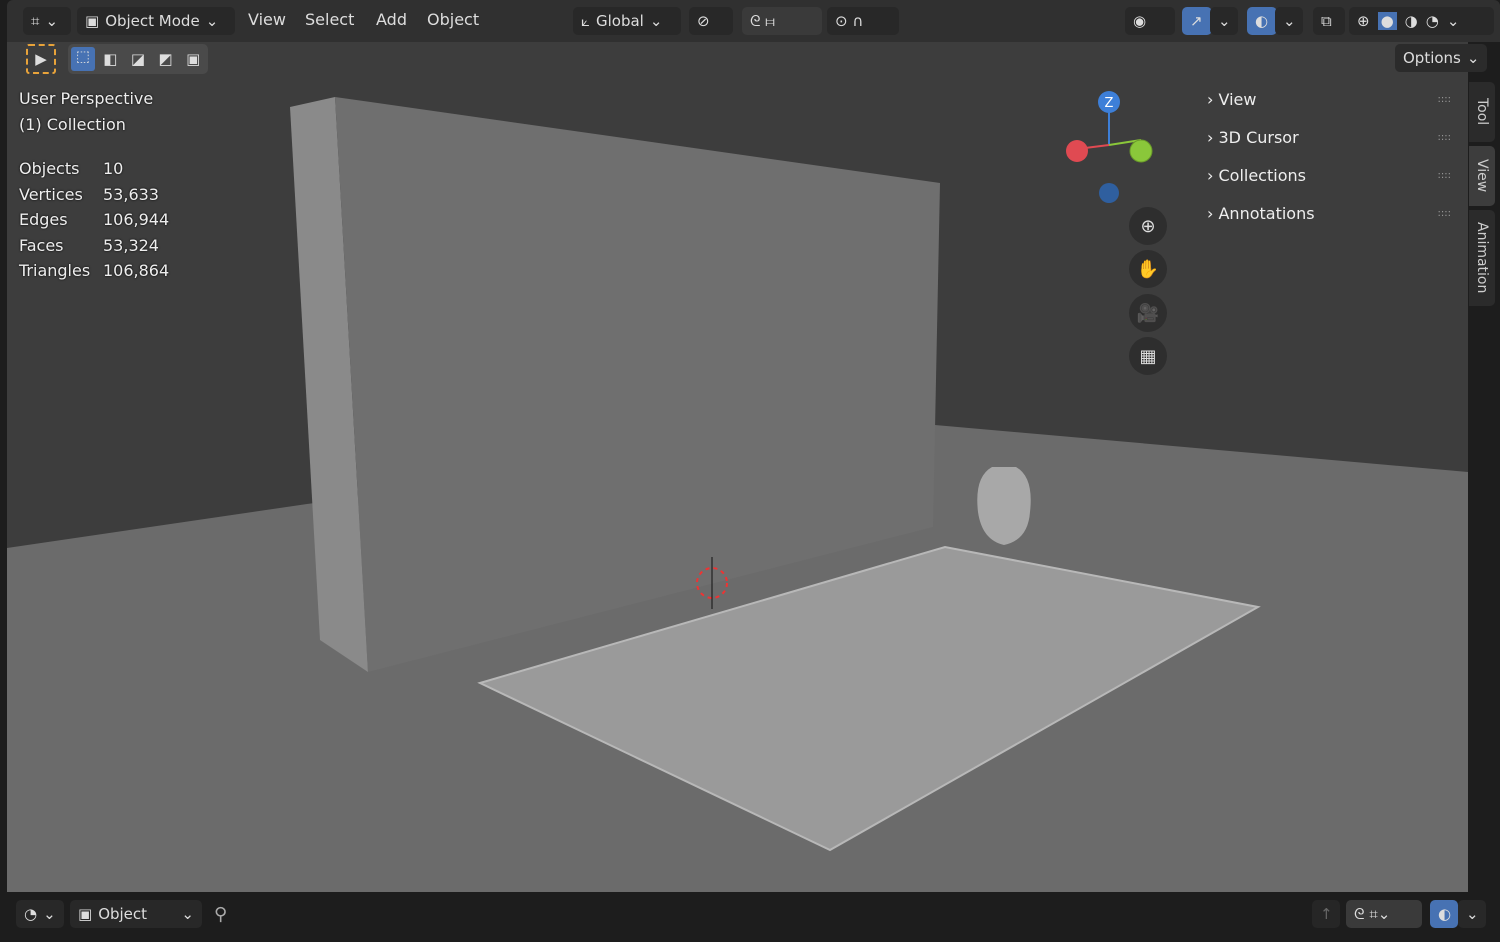 The image size is (1500, 942). I want to click on panel-3d-cursor: › 3D Cursor::::, so click(1330, 137).